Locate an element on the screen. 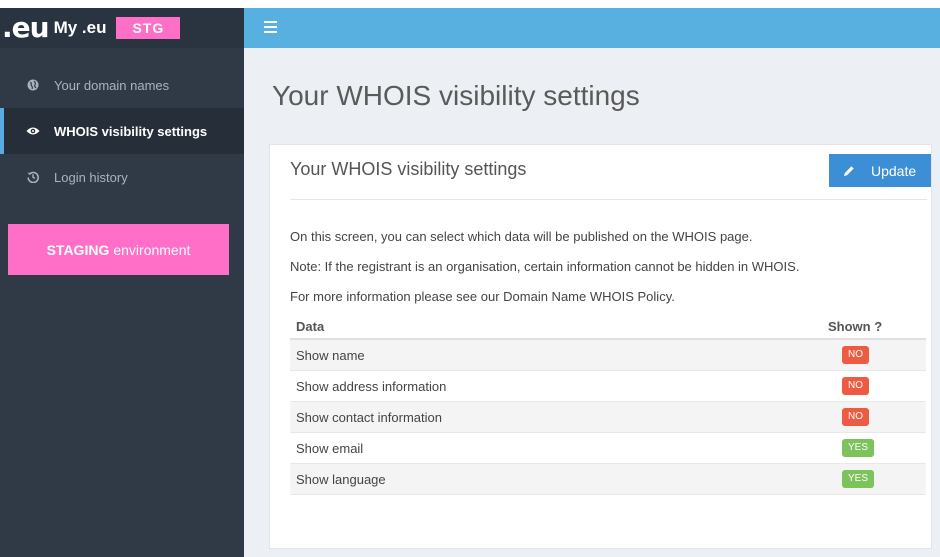  row-label: Show email is located at coordinates (330, 448).